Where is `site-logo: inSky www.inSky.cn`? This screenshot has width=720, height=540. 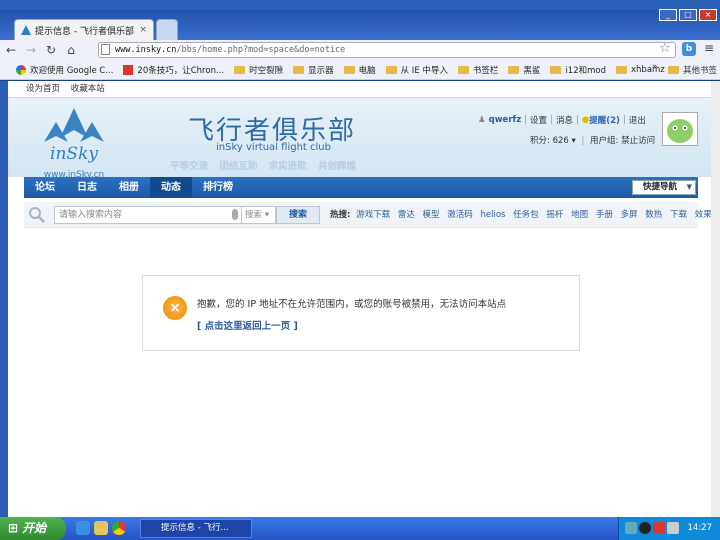 site-logo: inSky www.inSky.cn is located at coordinates (74, 144).